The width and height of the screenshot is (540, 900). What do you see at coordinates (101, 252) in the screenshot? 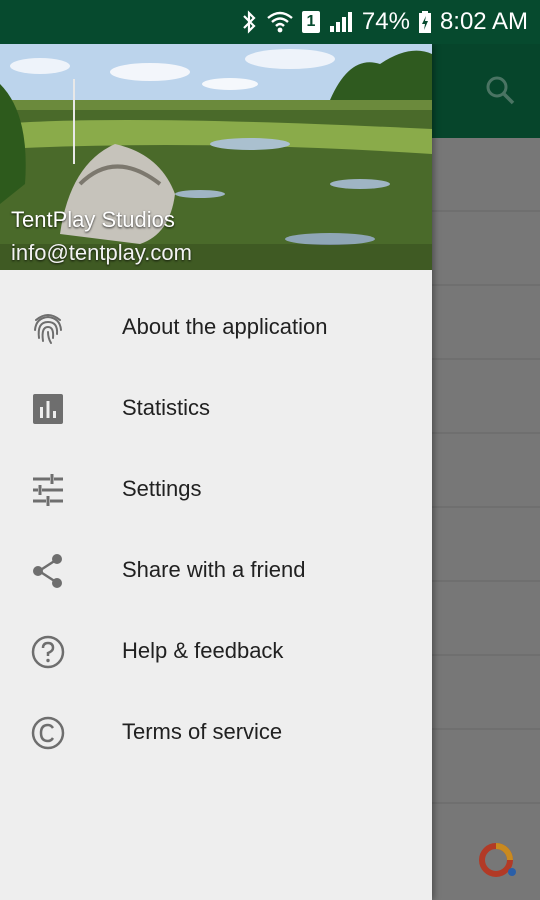
I see `account-email: info@tentplay.com` at bounding box center [101, 252].